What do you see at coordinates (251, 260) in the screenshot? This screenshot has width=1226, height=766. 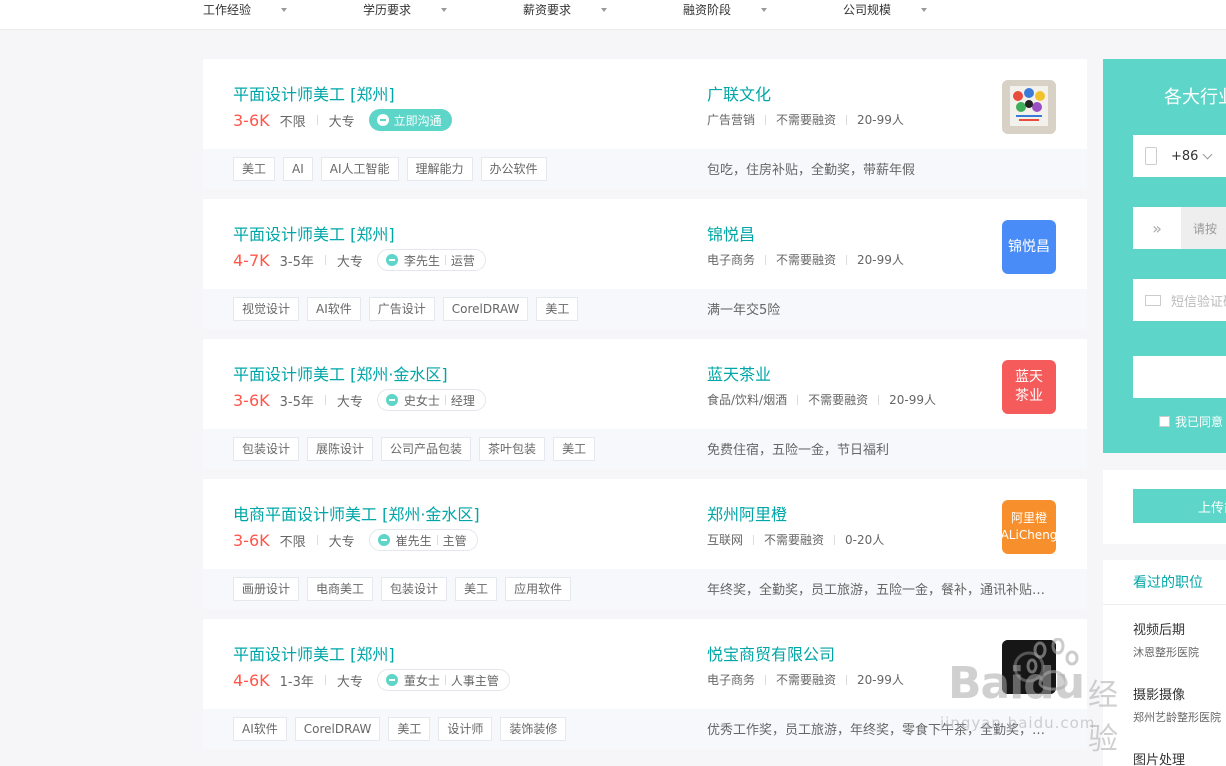 I see `salary: 4-7K` at bounding box center [251, 260].